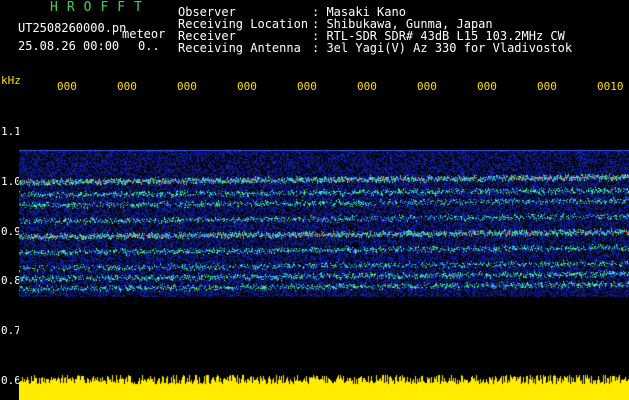  I want to click on meta-value-antenna: : 3el Yagi(V) Az 330 for Vladivostok, so click(442, 48).